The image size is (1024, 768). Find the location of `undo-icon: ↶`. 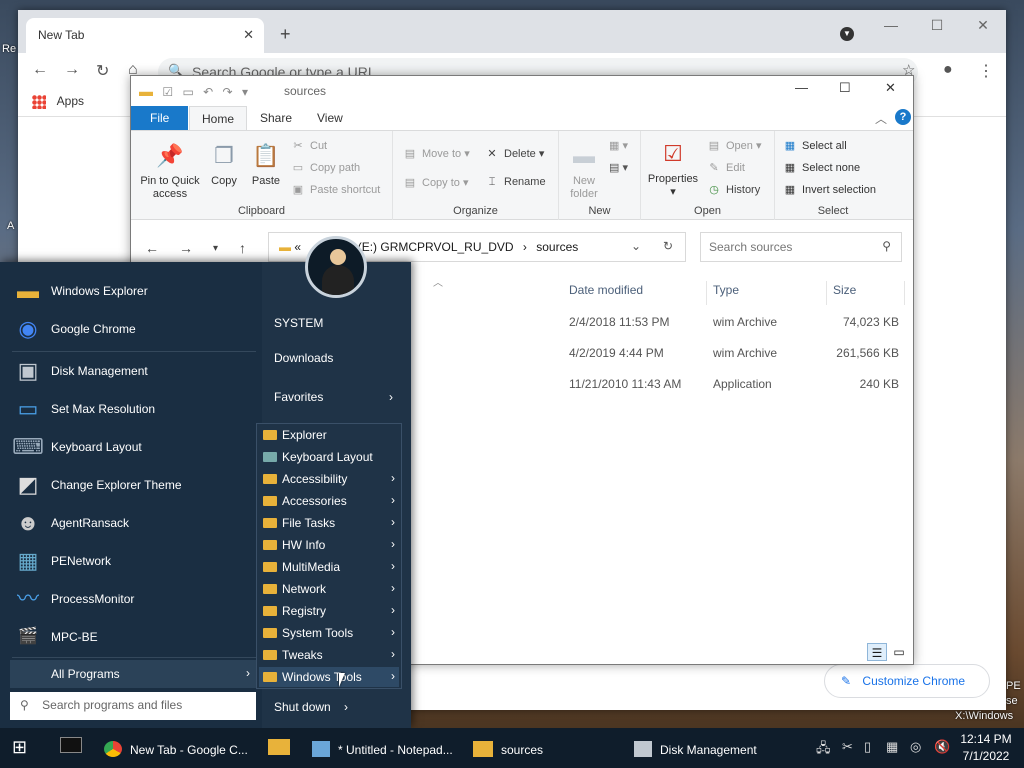

undo-icon: ↶ is located at coordinates (208, 92).